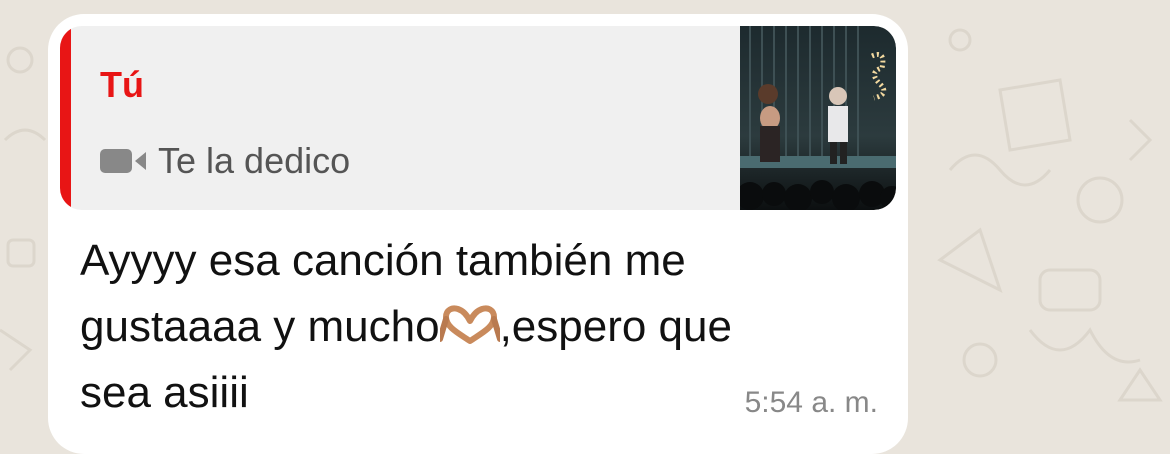 This screenshot has width=1170, height=454. I want to click on message-line-2-end: ,espero que, so click(615, 326).